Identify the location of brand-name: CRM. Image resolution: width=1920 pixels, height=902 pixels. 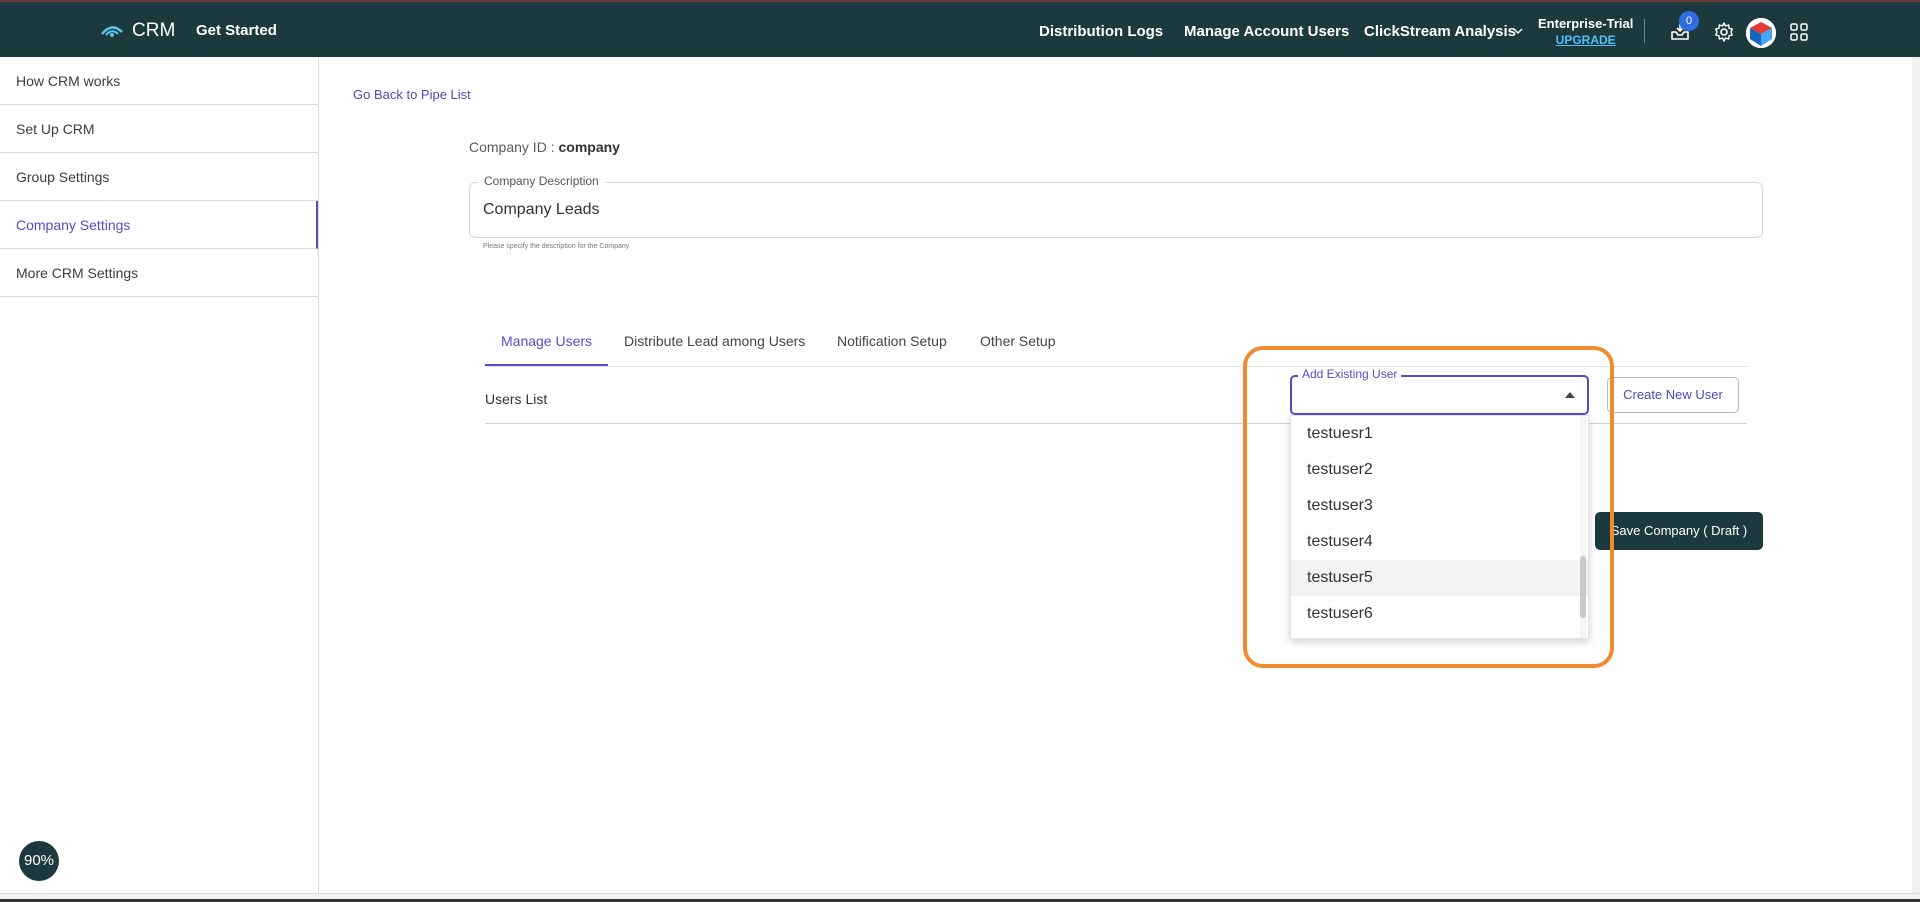
(154, 30).